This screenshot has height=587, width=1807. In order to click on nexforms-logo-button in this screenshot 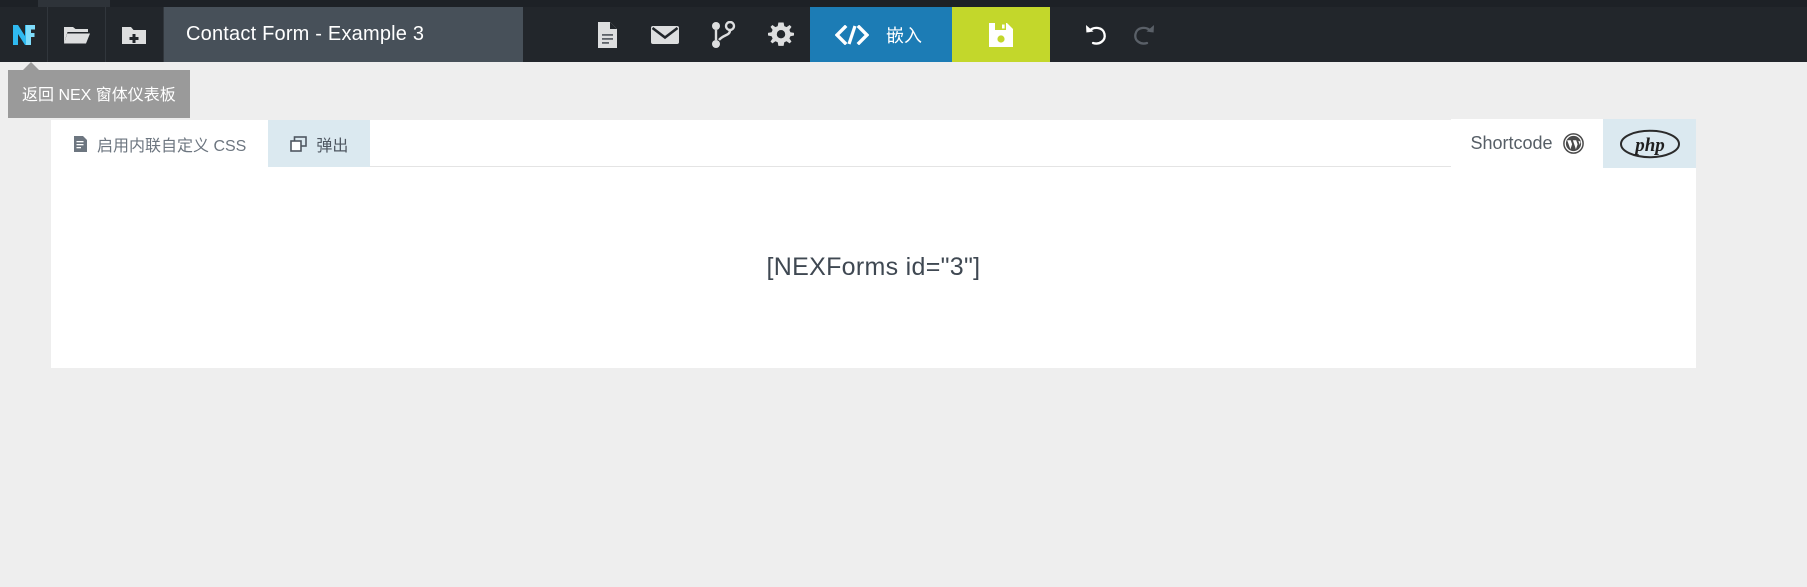, I will do `click(24, 34)`.